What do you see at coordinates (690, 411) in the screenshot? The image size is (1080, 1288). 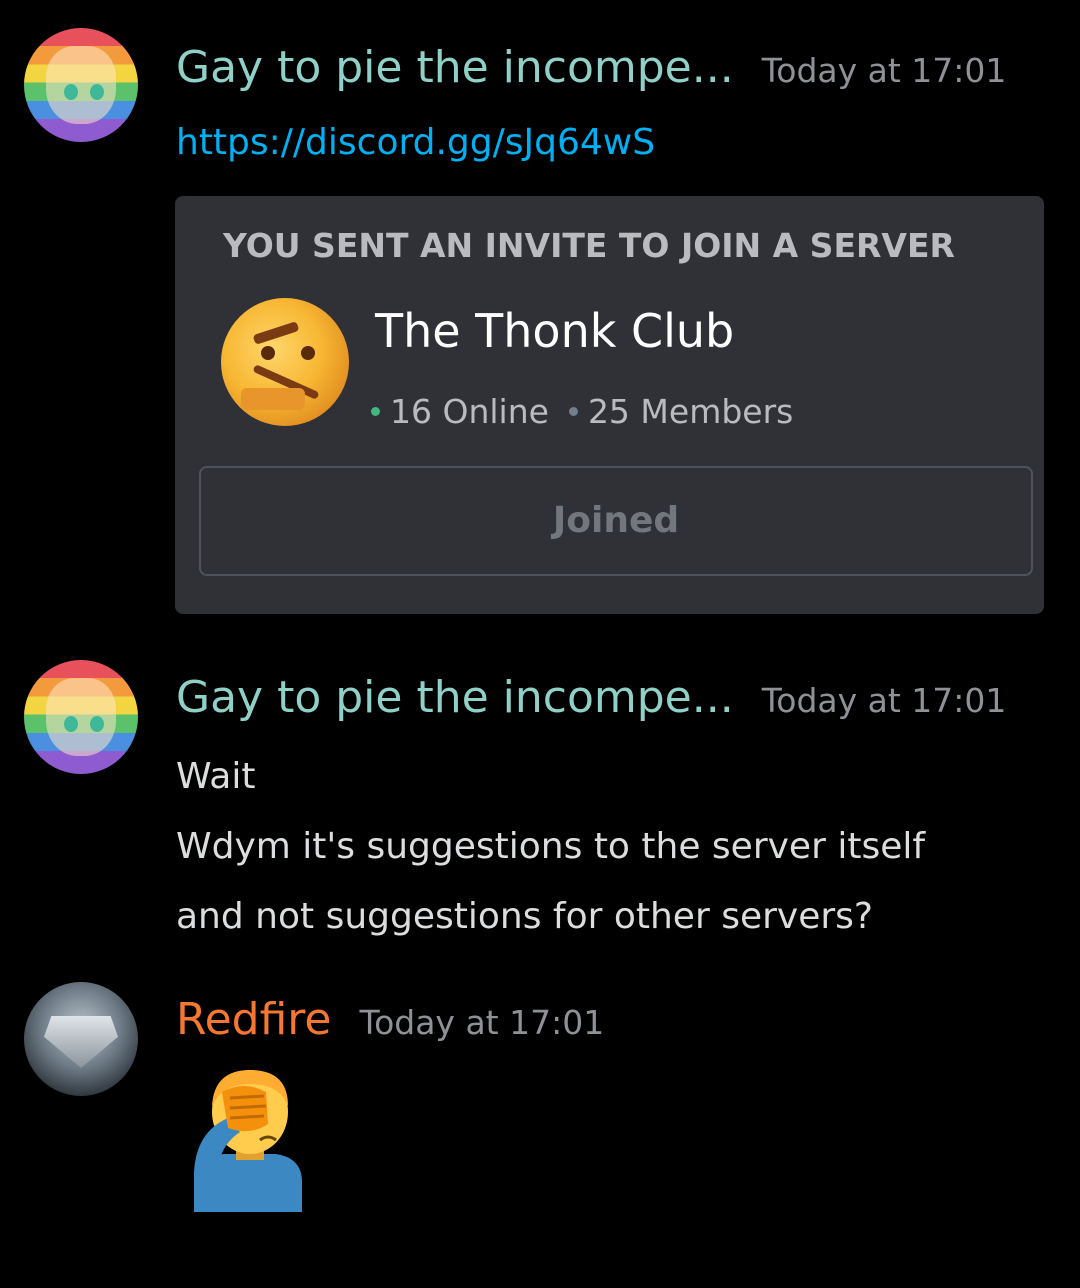 I see `member-count: 25 Members` at bounding box center [690, 411].